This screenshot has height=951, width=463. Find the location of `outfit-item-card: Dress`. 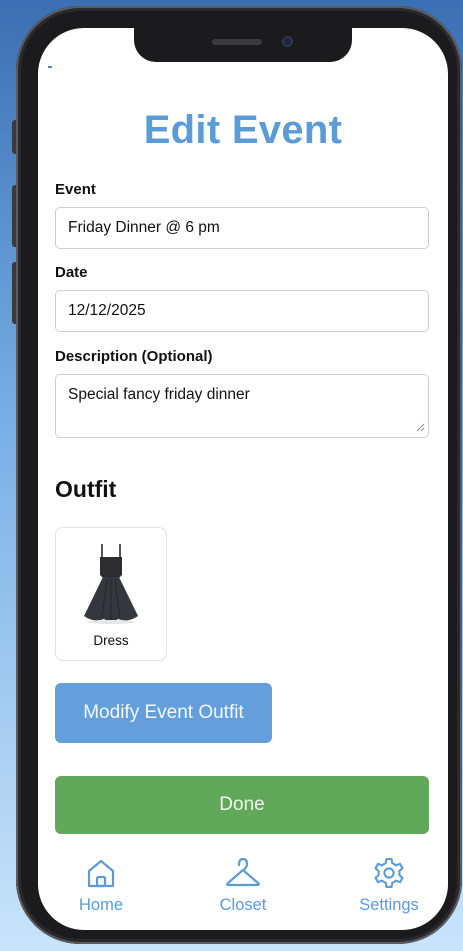

outfit-item-card: Dress is located at coordinates (111, 594).